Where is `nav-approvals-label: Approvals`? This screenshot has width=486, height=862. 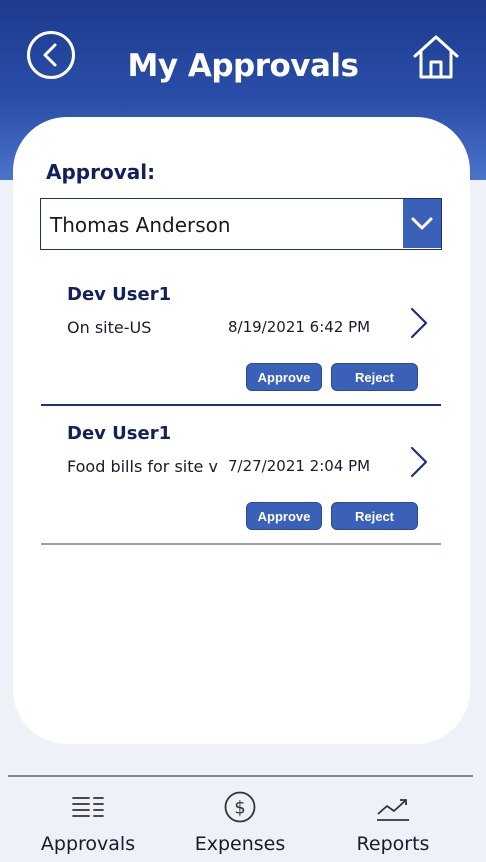 nav-approvals-label: Approvals is located at coordinates (88, 844).